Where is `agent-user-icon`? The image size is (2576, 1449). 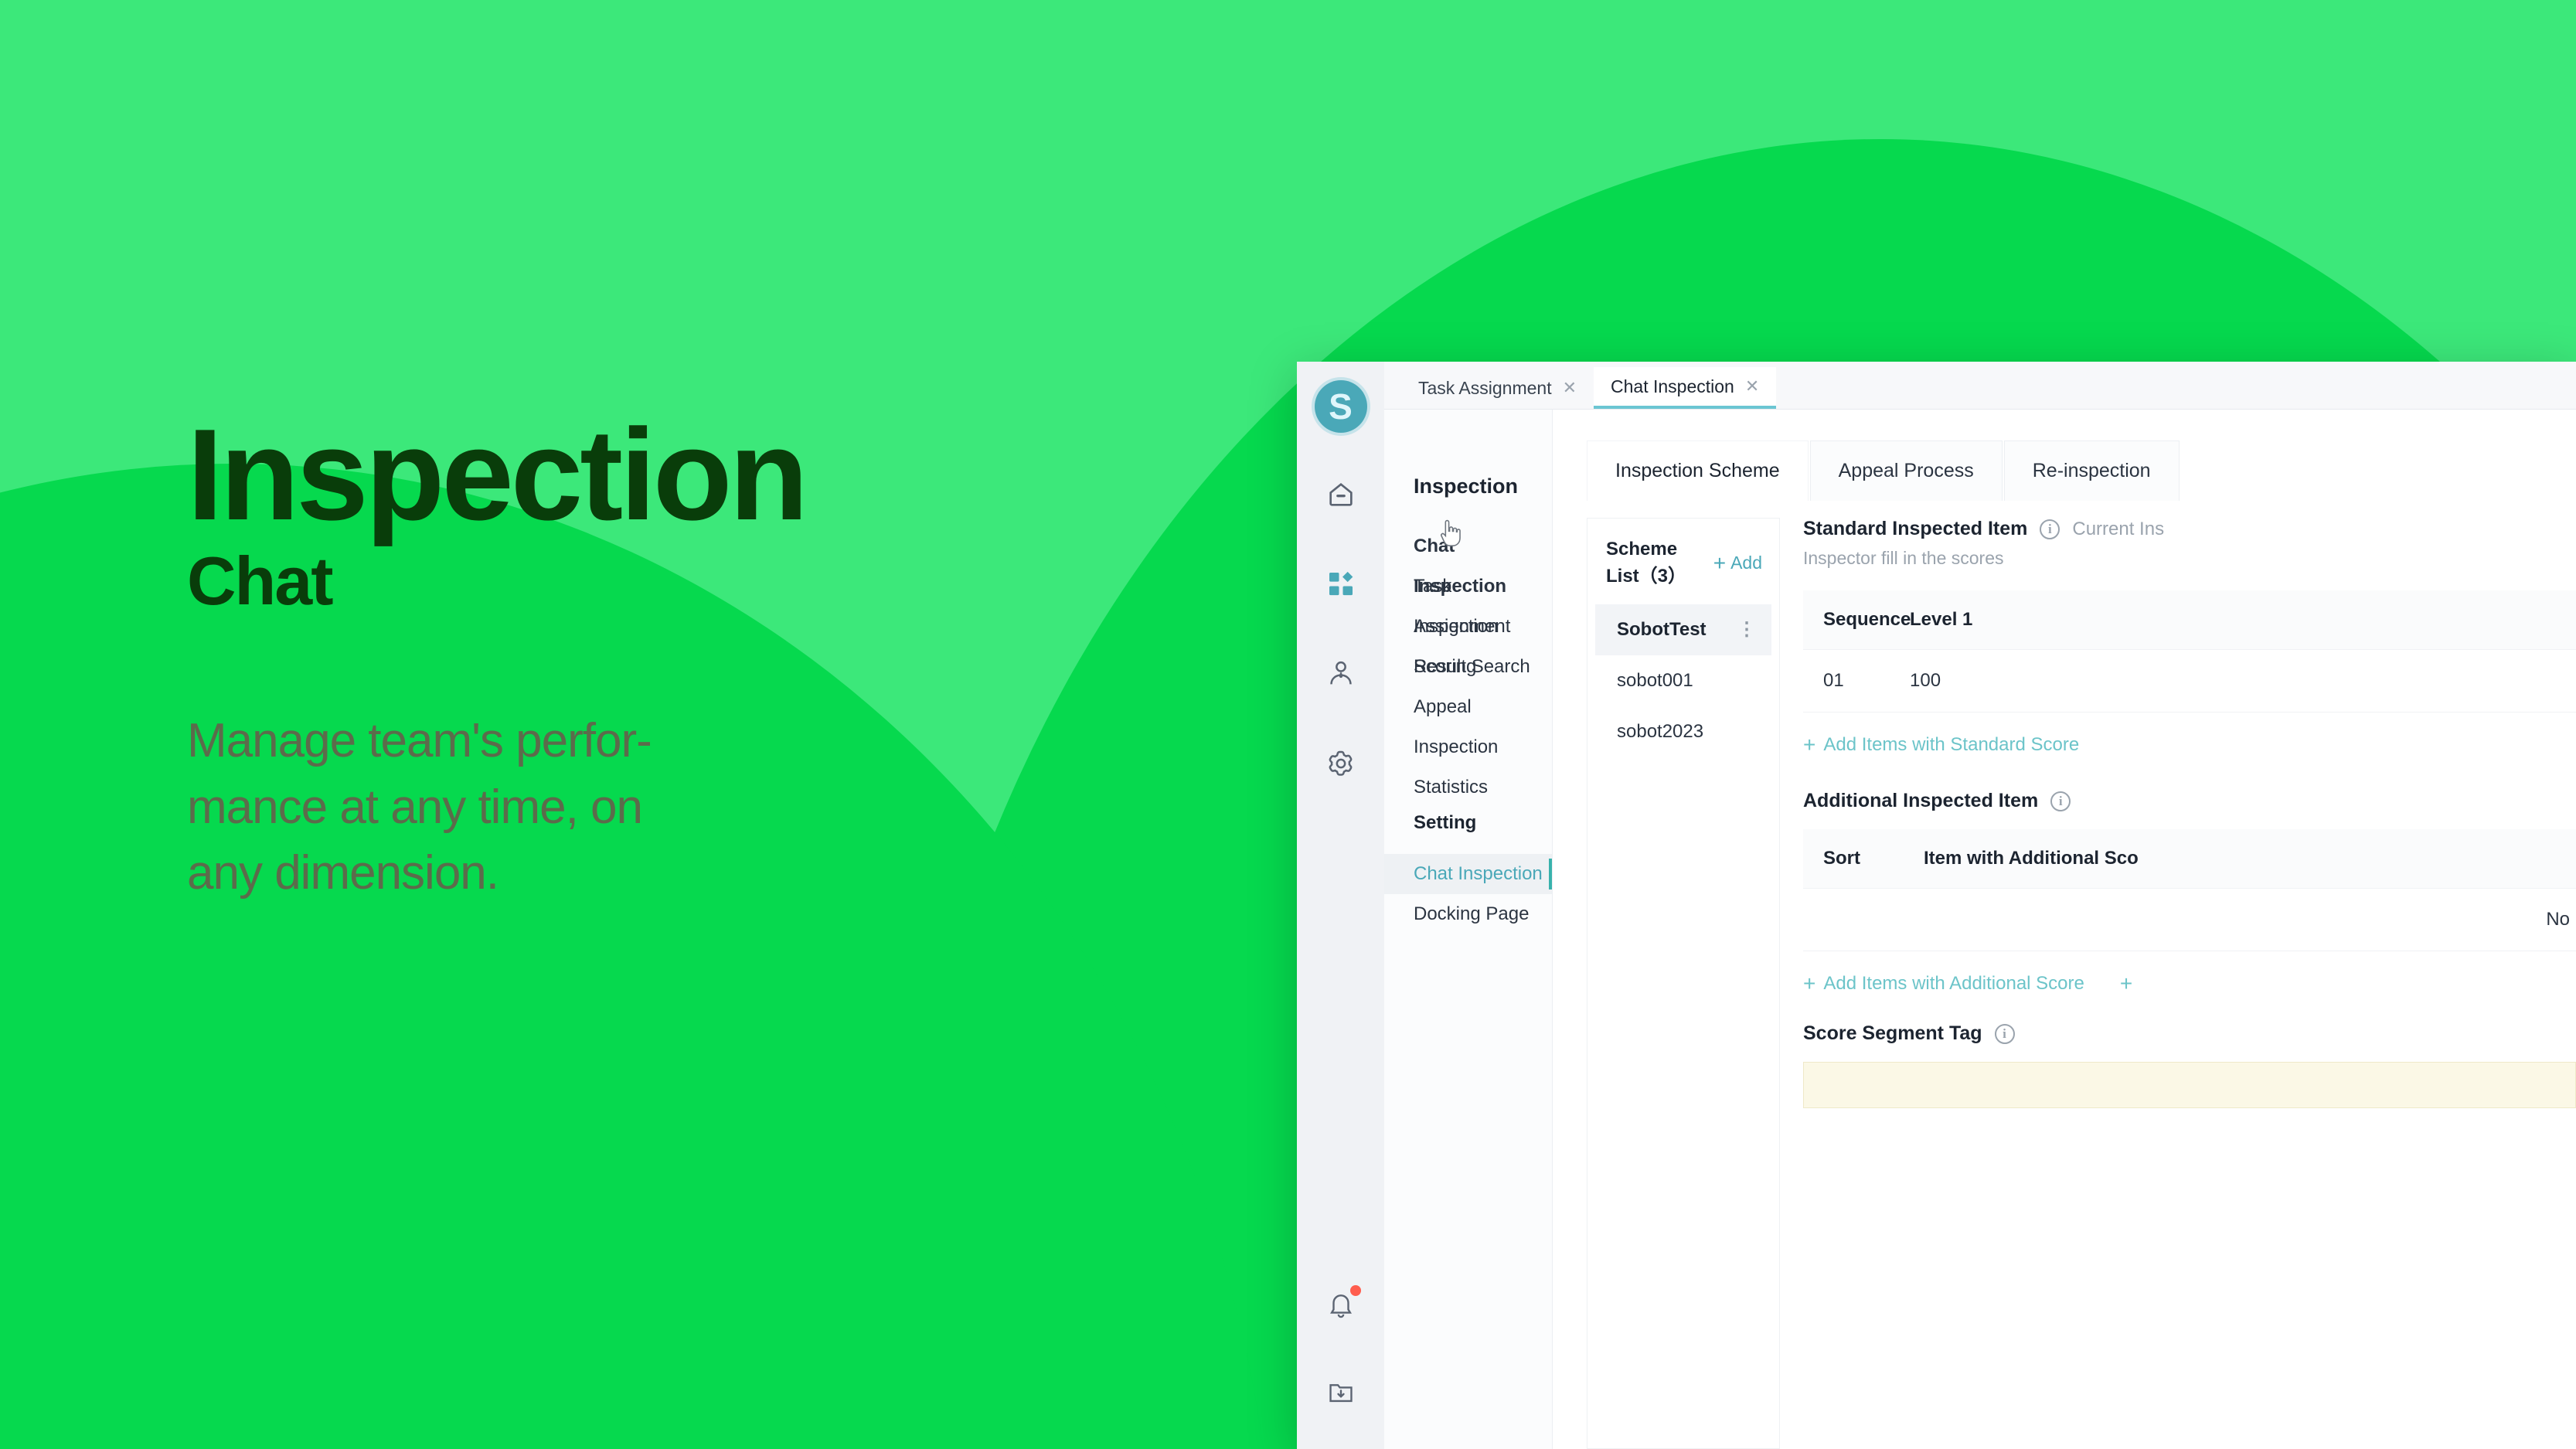 agent-user-icon is located at coordinates (1341, 674).